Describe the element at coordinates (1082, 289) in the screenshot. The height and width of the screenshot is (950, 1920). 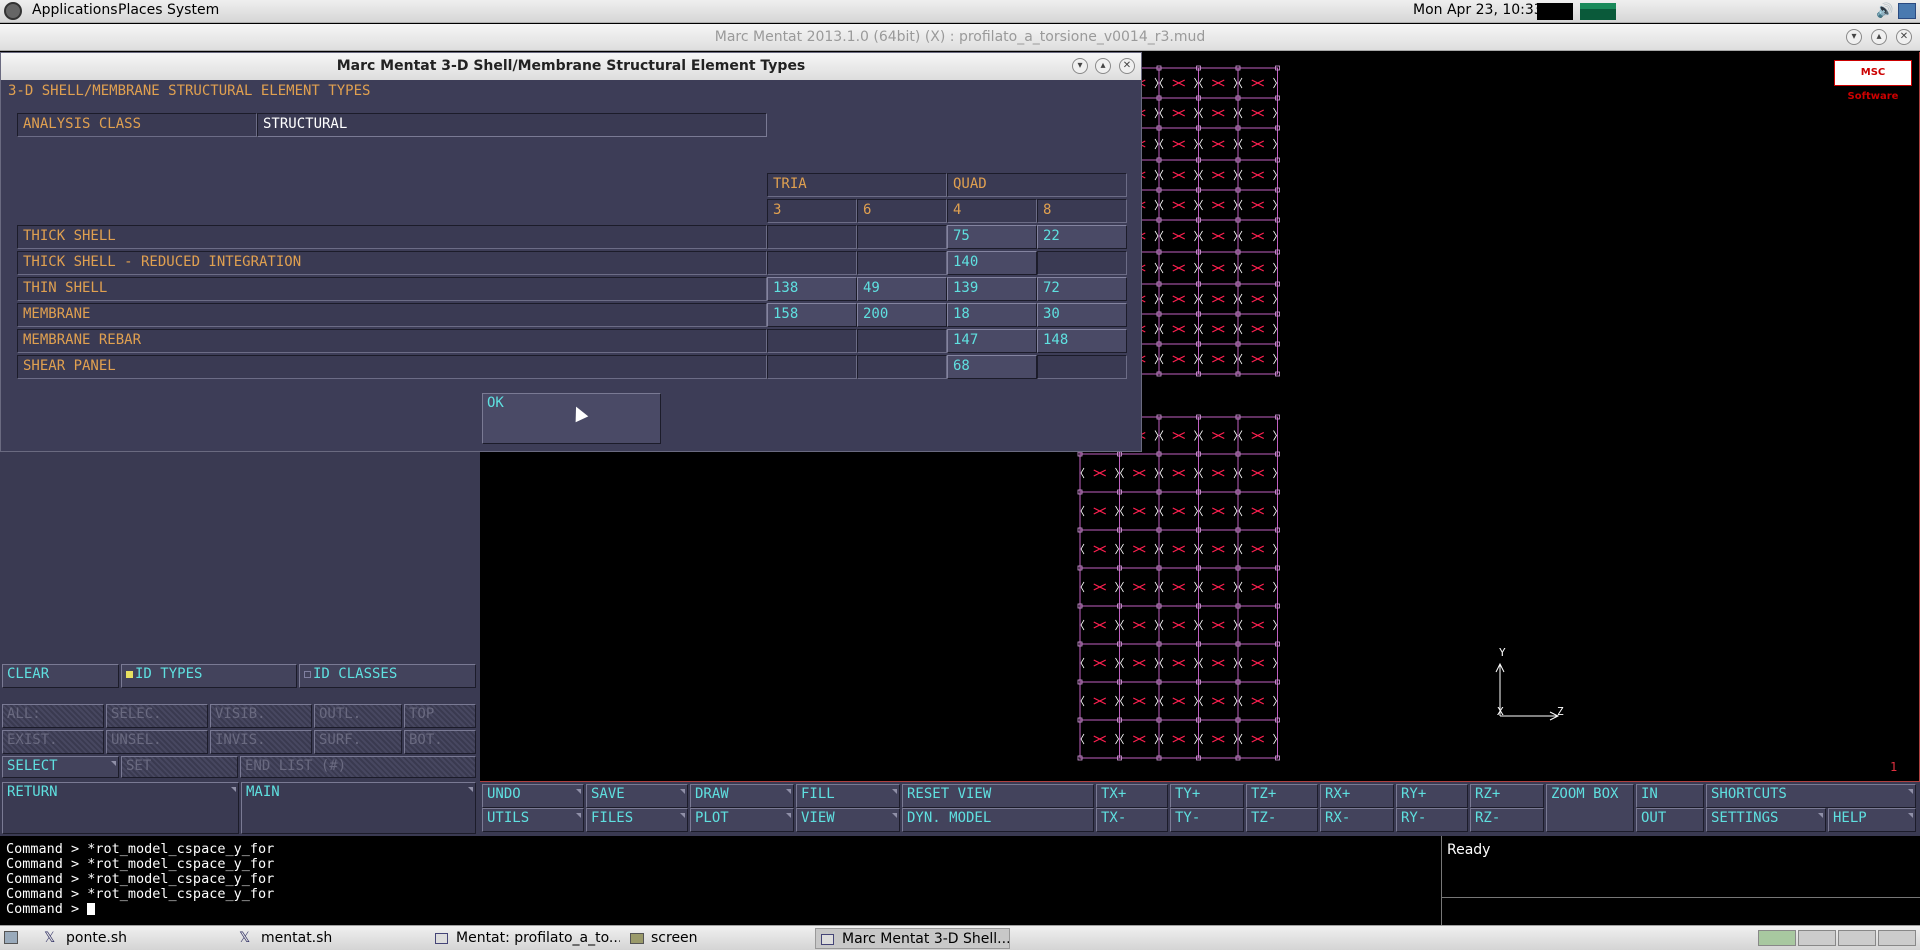
I see `element-type-button: 72` at that location.